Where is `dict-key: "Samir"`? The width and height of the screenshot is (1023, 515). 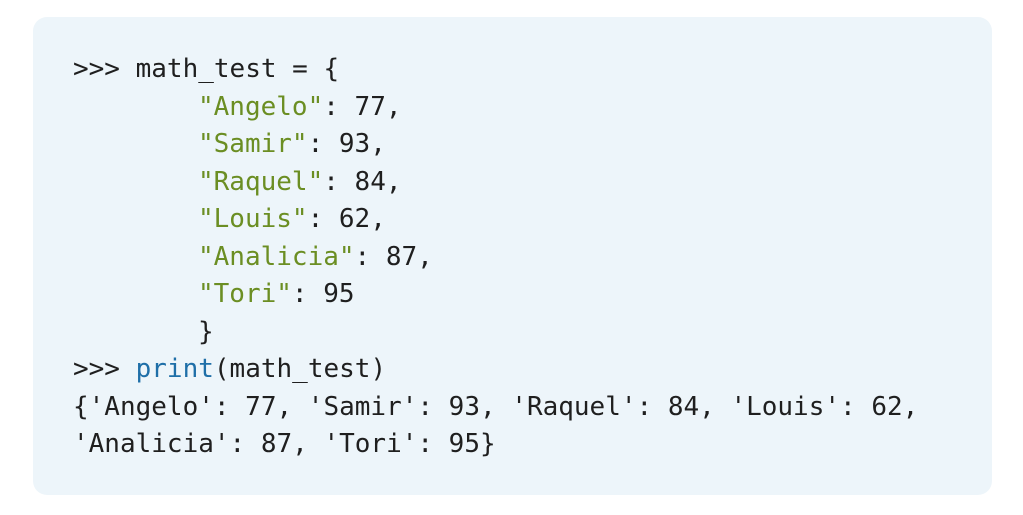
dict-key: "Samir" is located at coordinates (253, 144).